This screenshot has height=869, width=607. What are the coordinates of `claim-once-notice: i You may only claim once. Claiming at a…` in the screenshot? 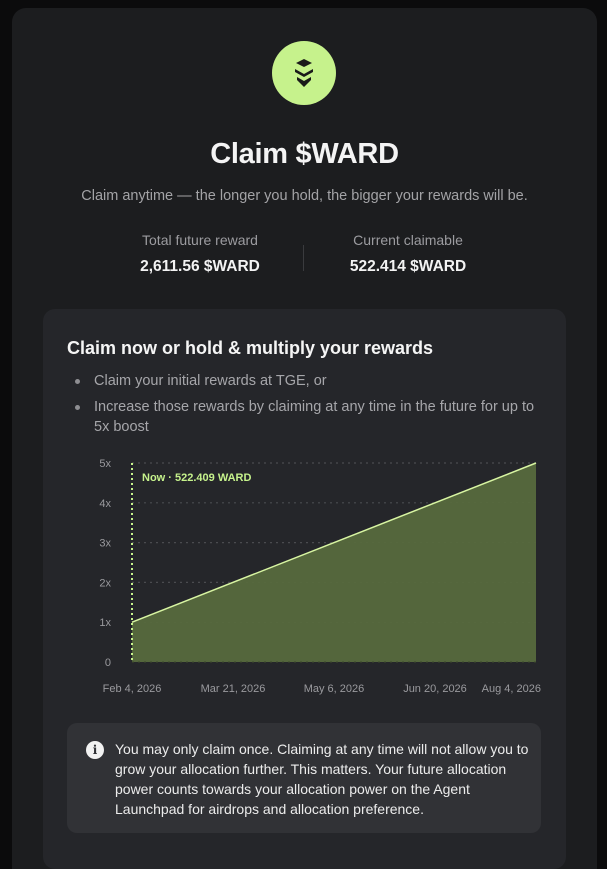 It's located at (304, 778).